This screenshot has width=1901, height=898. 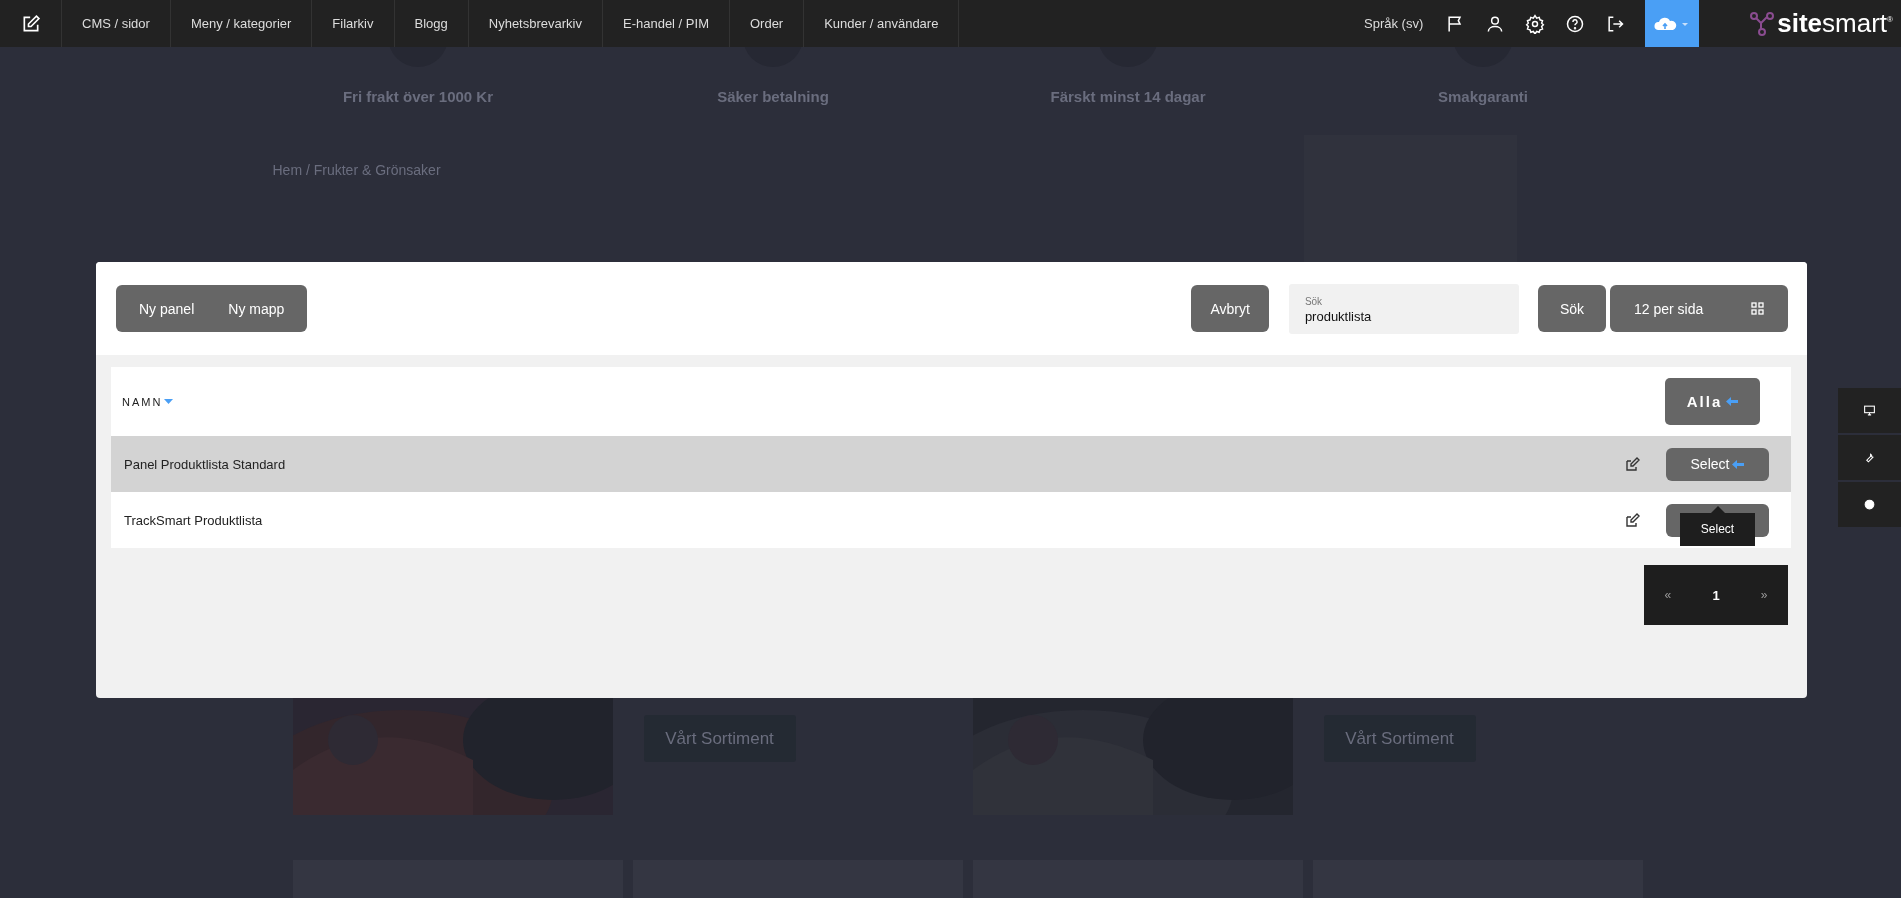 What do you see at coordinates (205, 464) in the screenshot?
I see `row-name: Panel Produktlista Standard` at bounding box center [205, 464].